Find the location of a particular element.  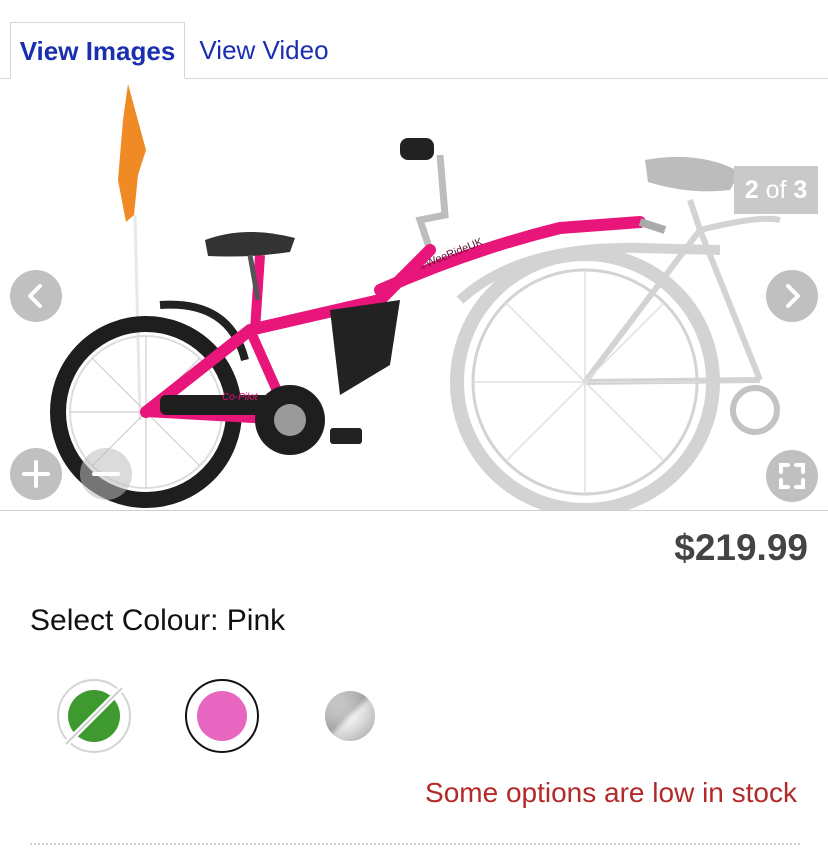

current-image-number: 2 is located at coordinates (751, 190).